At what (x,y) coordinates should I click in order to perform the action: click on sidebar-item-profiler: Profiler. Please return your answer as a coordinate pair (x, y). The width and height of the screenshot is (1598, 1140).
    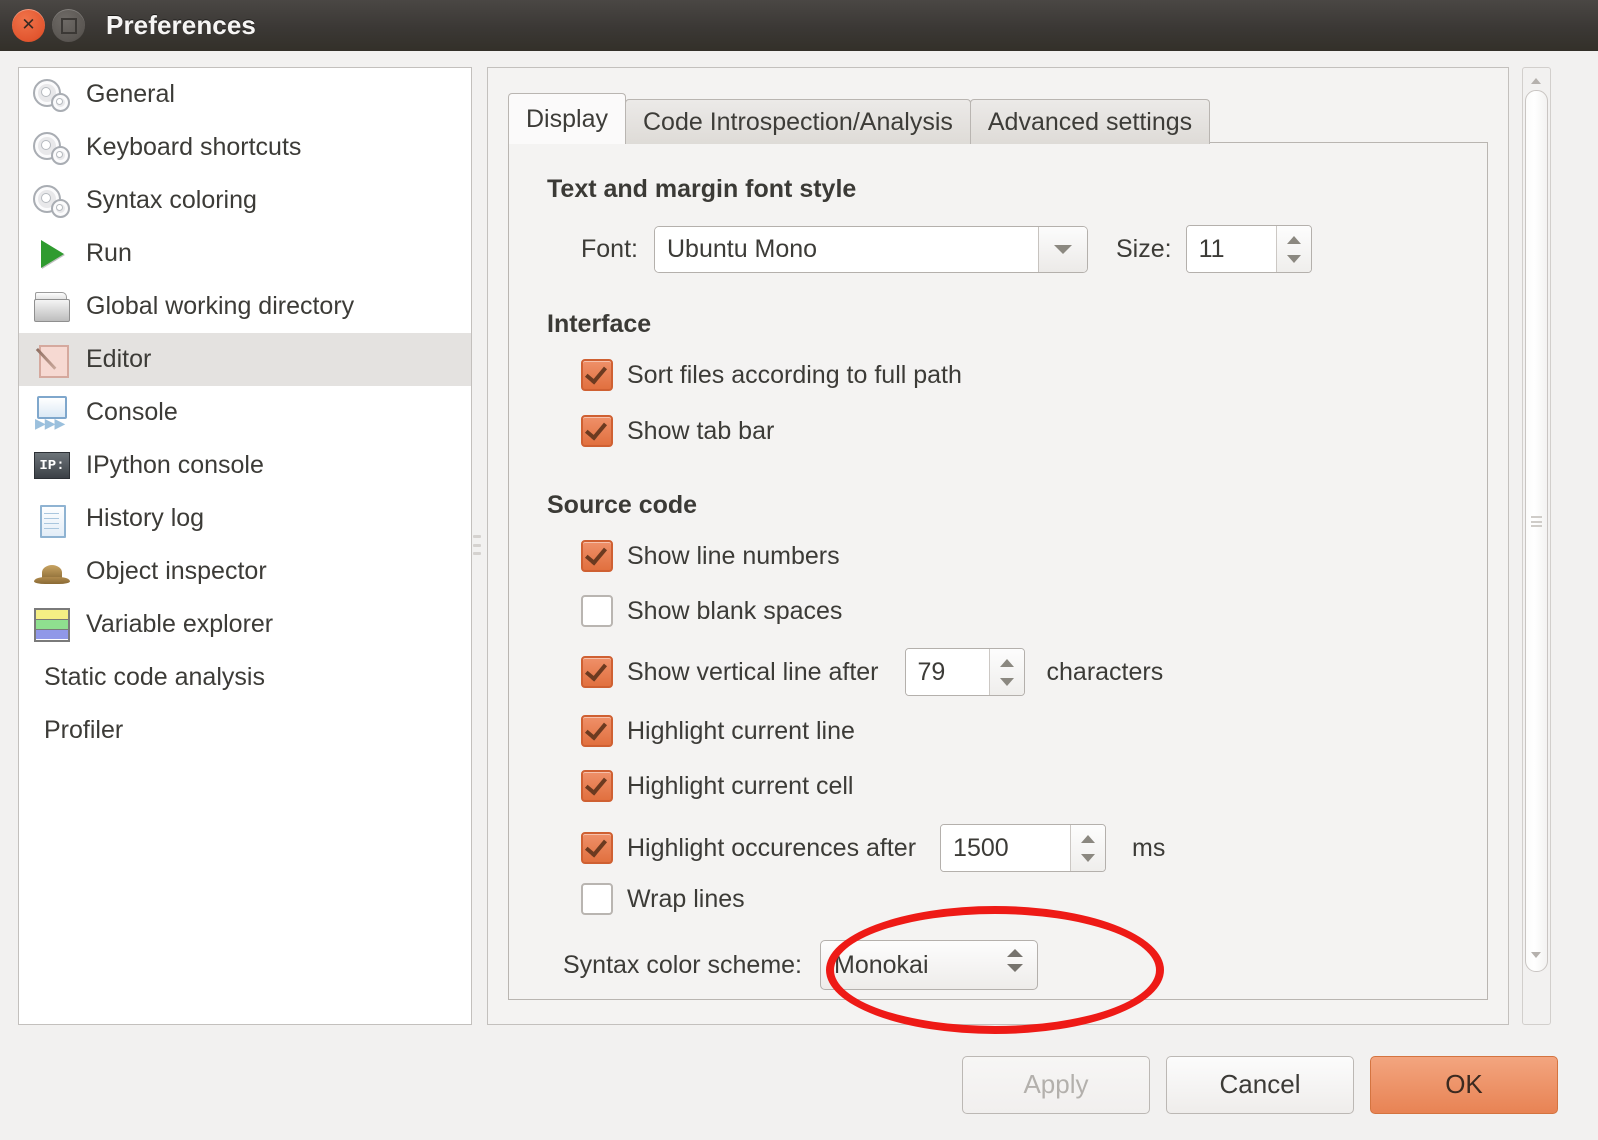
    Looking at the image, I should click on (245, 730).